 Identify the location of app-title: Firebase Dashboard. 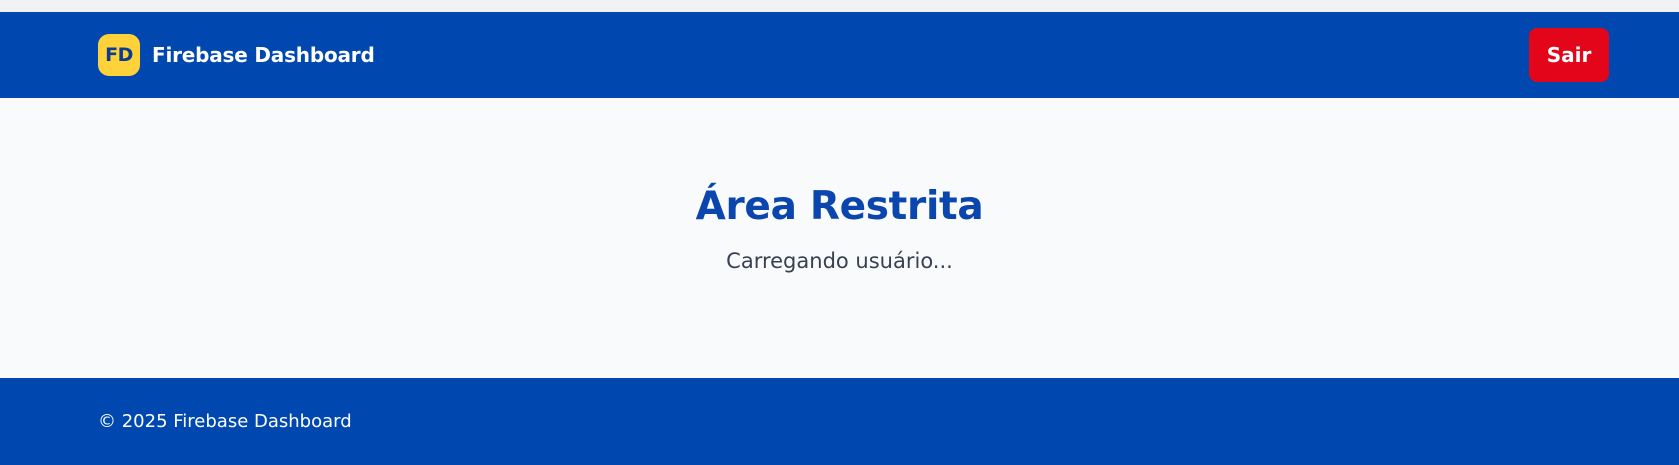
(263, 55).